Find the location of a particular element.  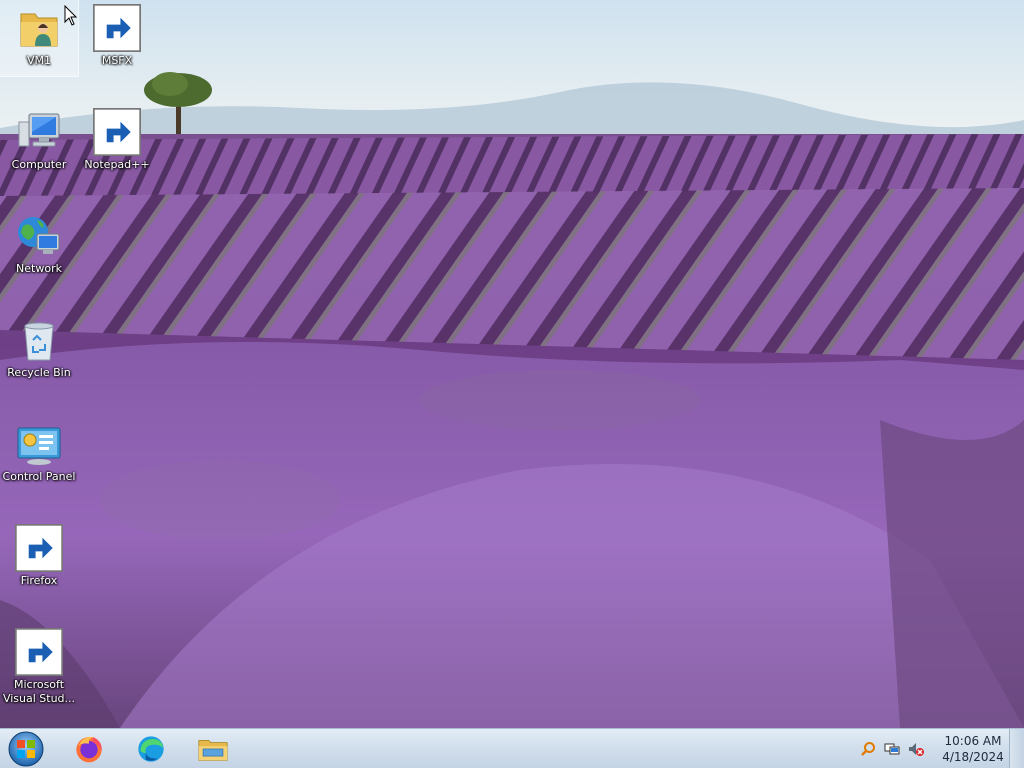

desktop-icon-recycle-bin: Recycle Bin is located at coordinates (39, 350).